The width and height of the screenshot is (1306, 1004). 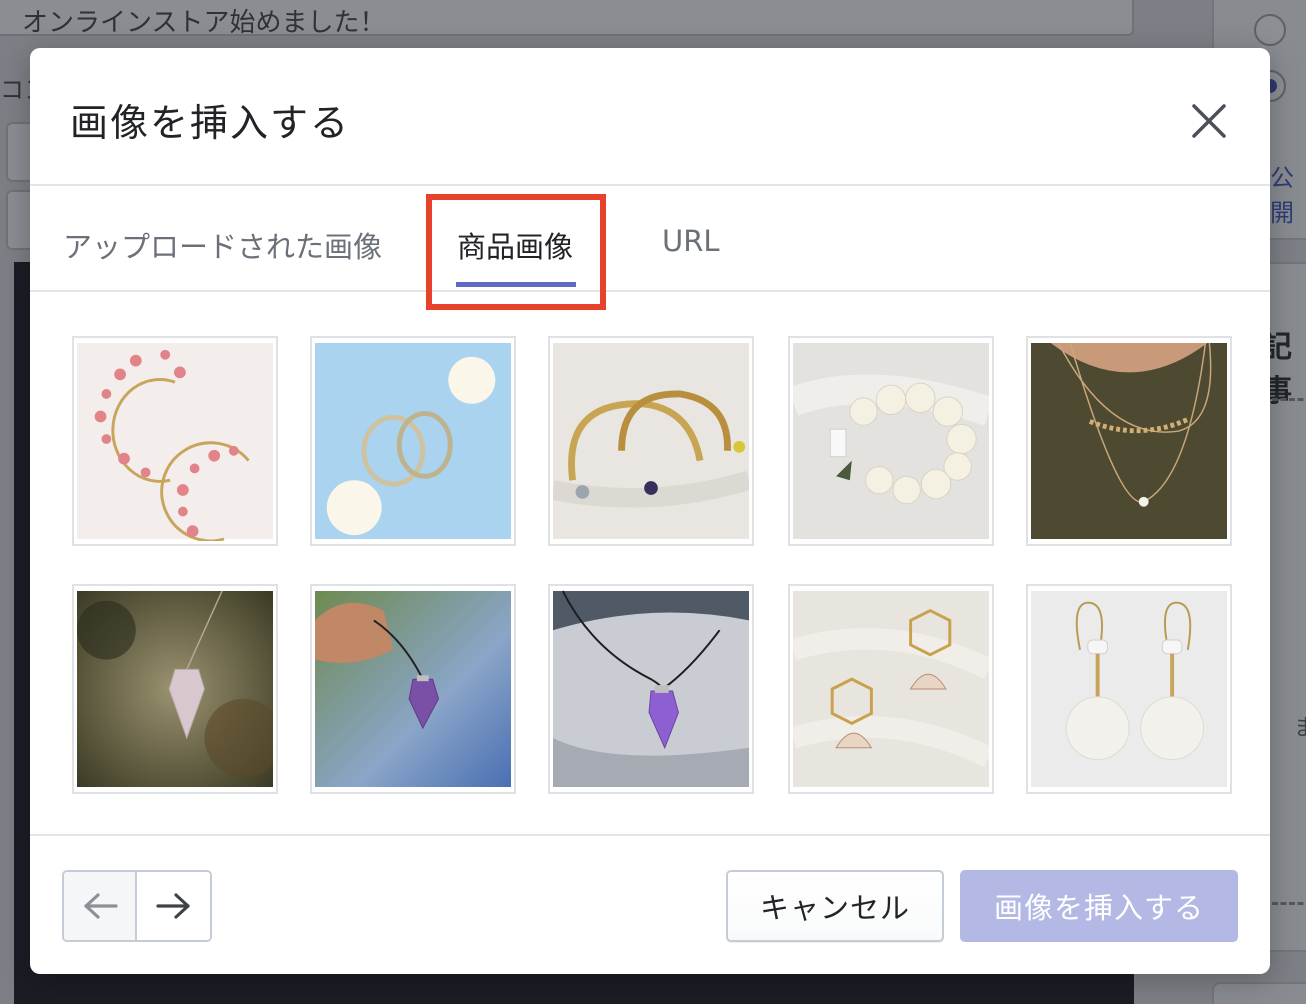 I want to click on article-panel-text: ま, so click(x=1300, y=728).